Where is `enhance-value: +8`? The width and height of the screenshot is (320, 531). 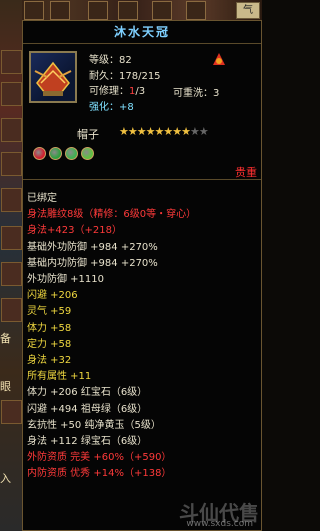
enhance-value: +8 is located at coordinates (126, 107).